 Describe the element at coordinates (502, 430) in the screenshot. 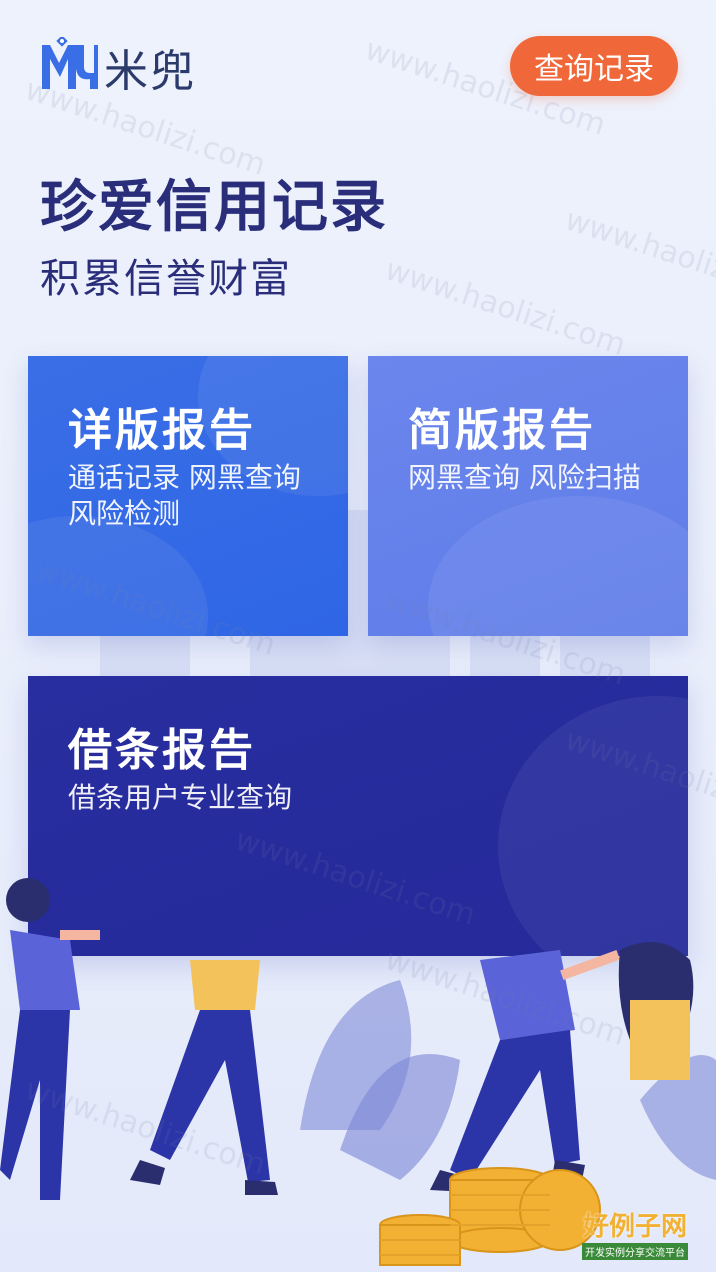

I see `card-title: 简版报告` at that location.